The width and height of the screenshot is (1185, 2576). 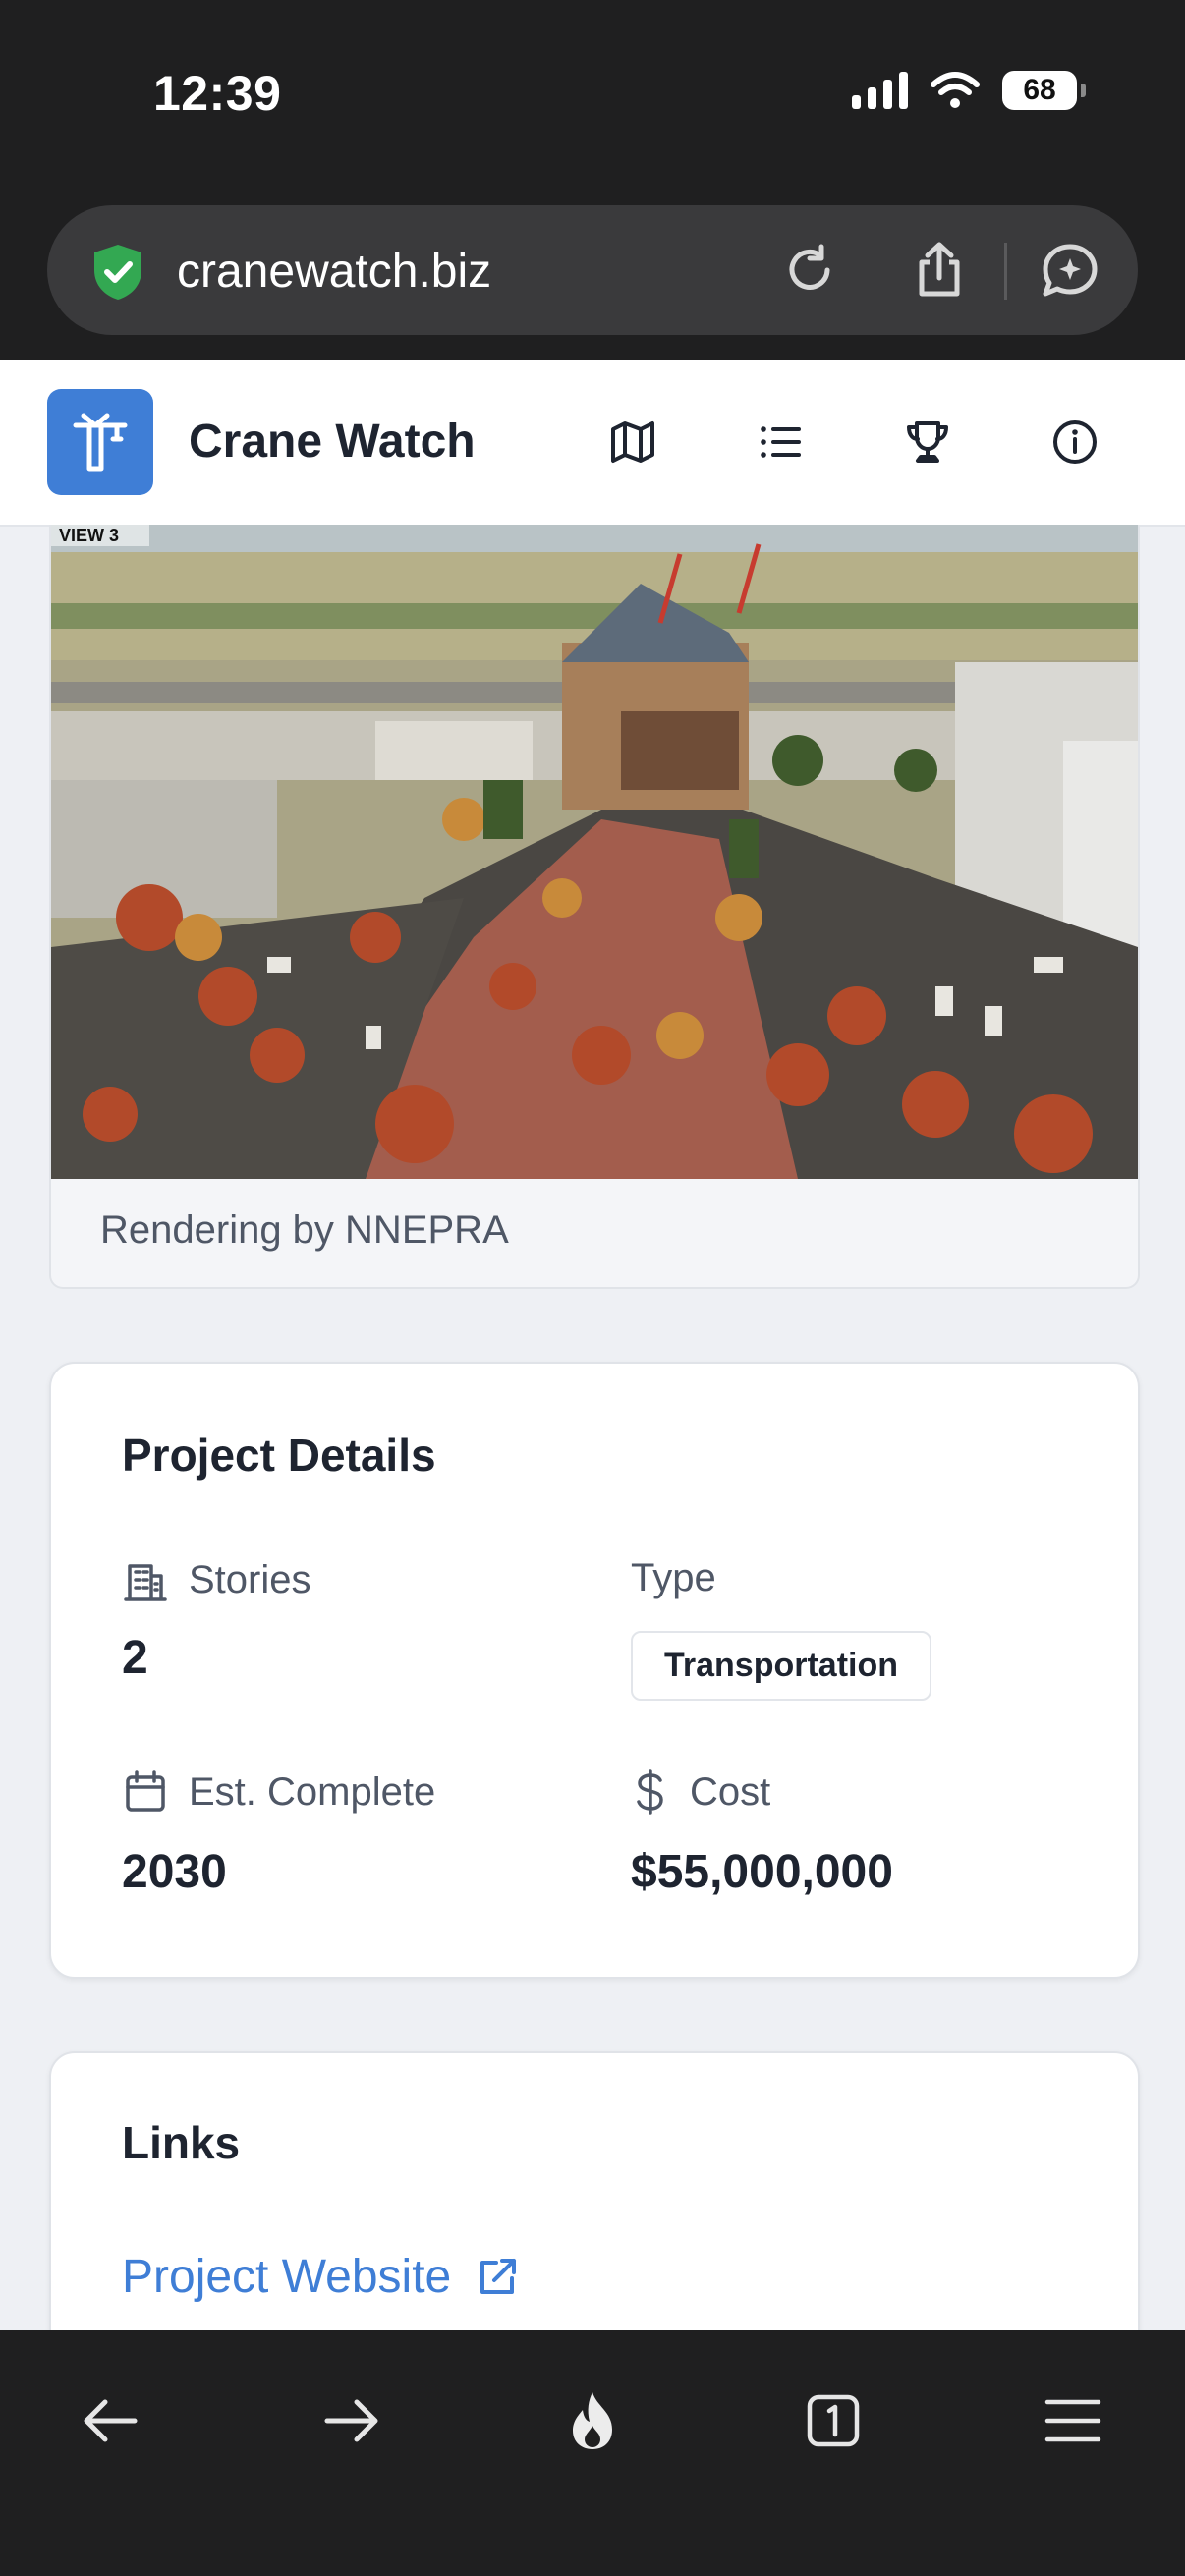 I want to click on cost-value: $55,000,000, so click(x=762, y=1872).